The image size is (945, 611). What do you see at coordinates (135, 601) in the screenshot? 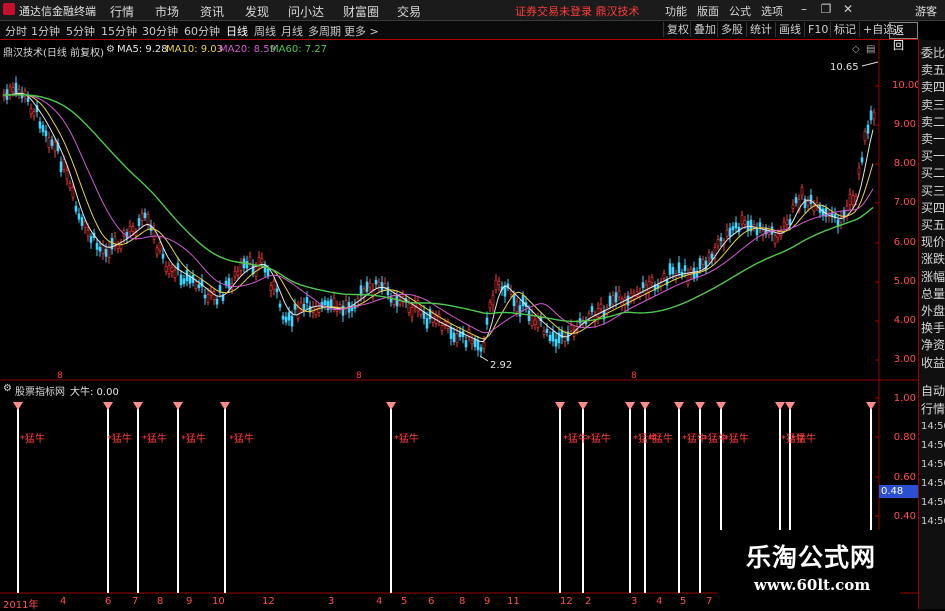
I see `x-axis-label: 7` at bounding box center [135, 601].